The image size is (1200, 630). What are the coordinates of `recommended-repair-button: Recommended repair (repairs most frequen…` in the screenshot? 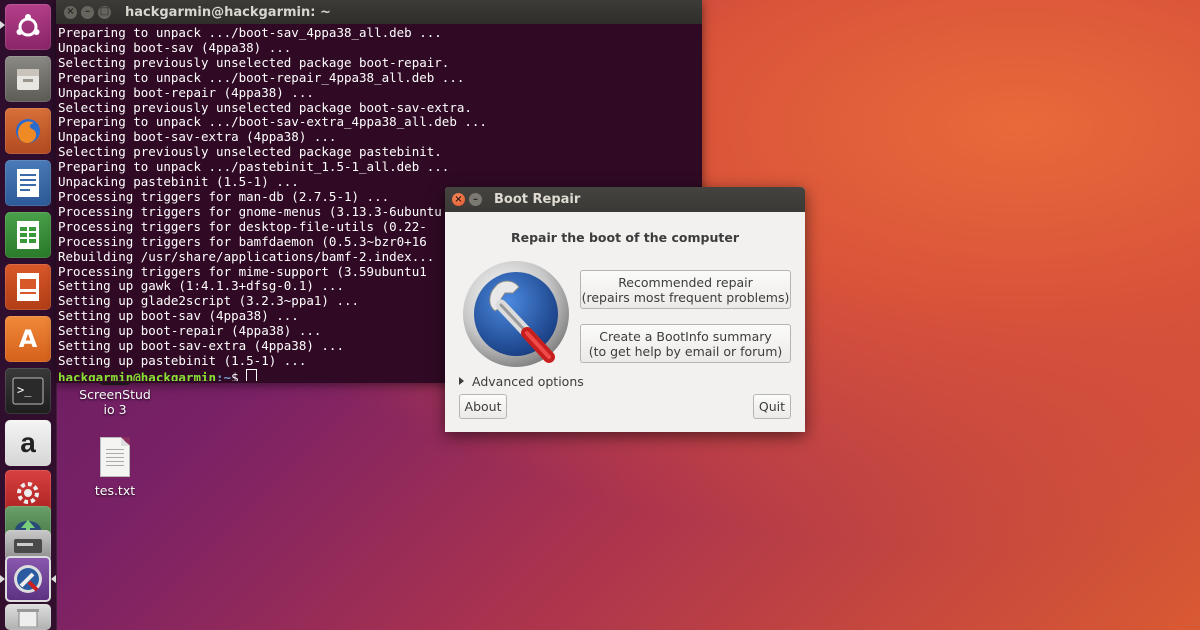 It's located at (685, 289).